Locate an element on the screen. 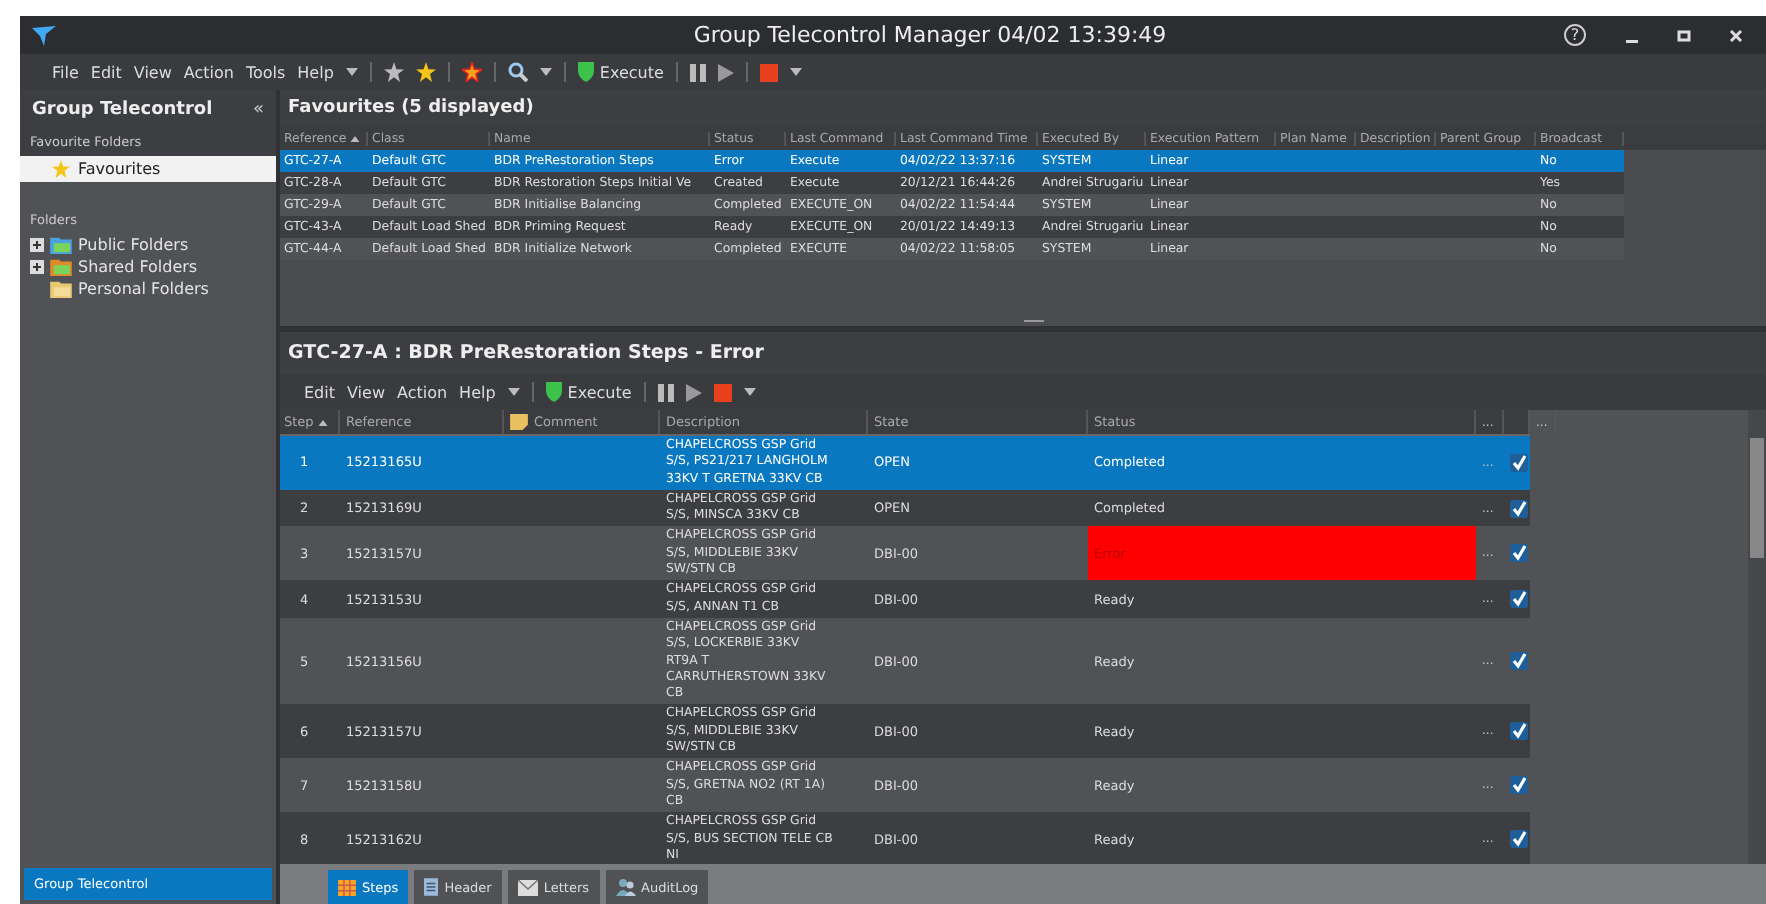  folder-item: Shared Folders is located at coordinates (138, 267).